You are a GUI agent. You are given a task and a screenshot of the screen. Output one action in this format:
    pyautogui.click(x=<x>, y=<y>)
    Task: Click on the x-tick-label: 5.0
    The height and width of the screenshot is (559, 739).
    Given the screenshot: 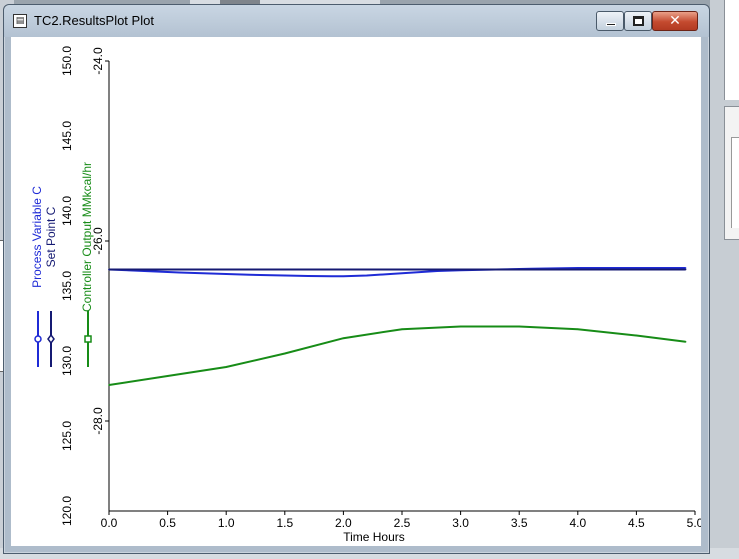 What is the action you would take?
    pyautogui.click(x=694, y=523)
    